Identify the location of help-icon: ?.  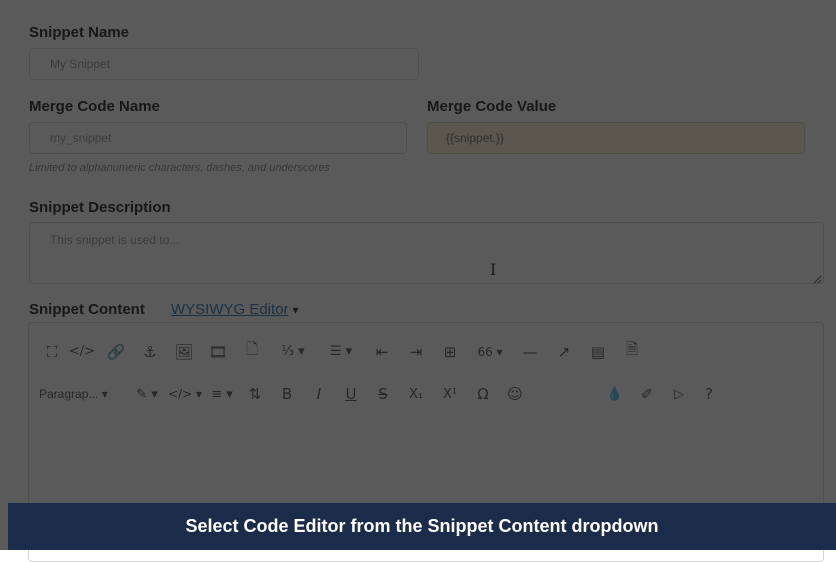
(709, 394).